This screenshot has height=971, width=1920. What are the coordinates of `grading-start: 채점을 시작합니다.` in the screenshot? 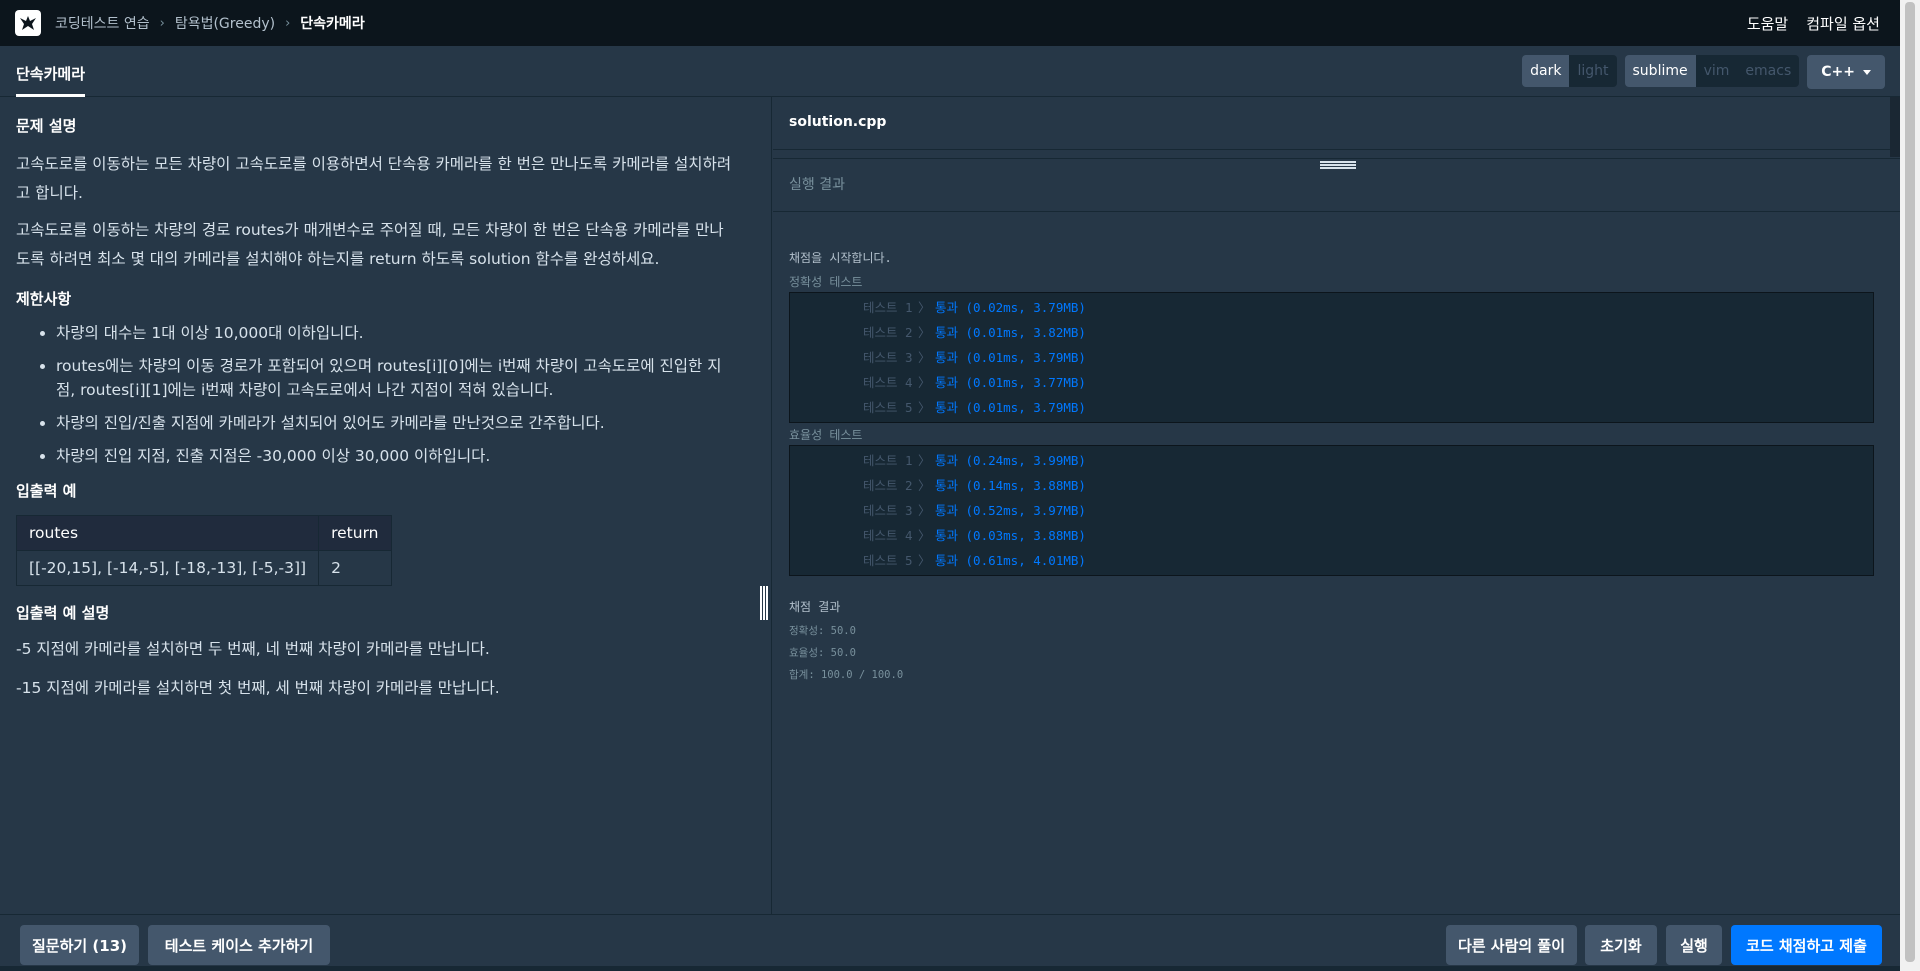 It's located at (840, 258).